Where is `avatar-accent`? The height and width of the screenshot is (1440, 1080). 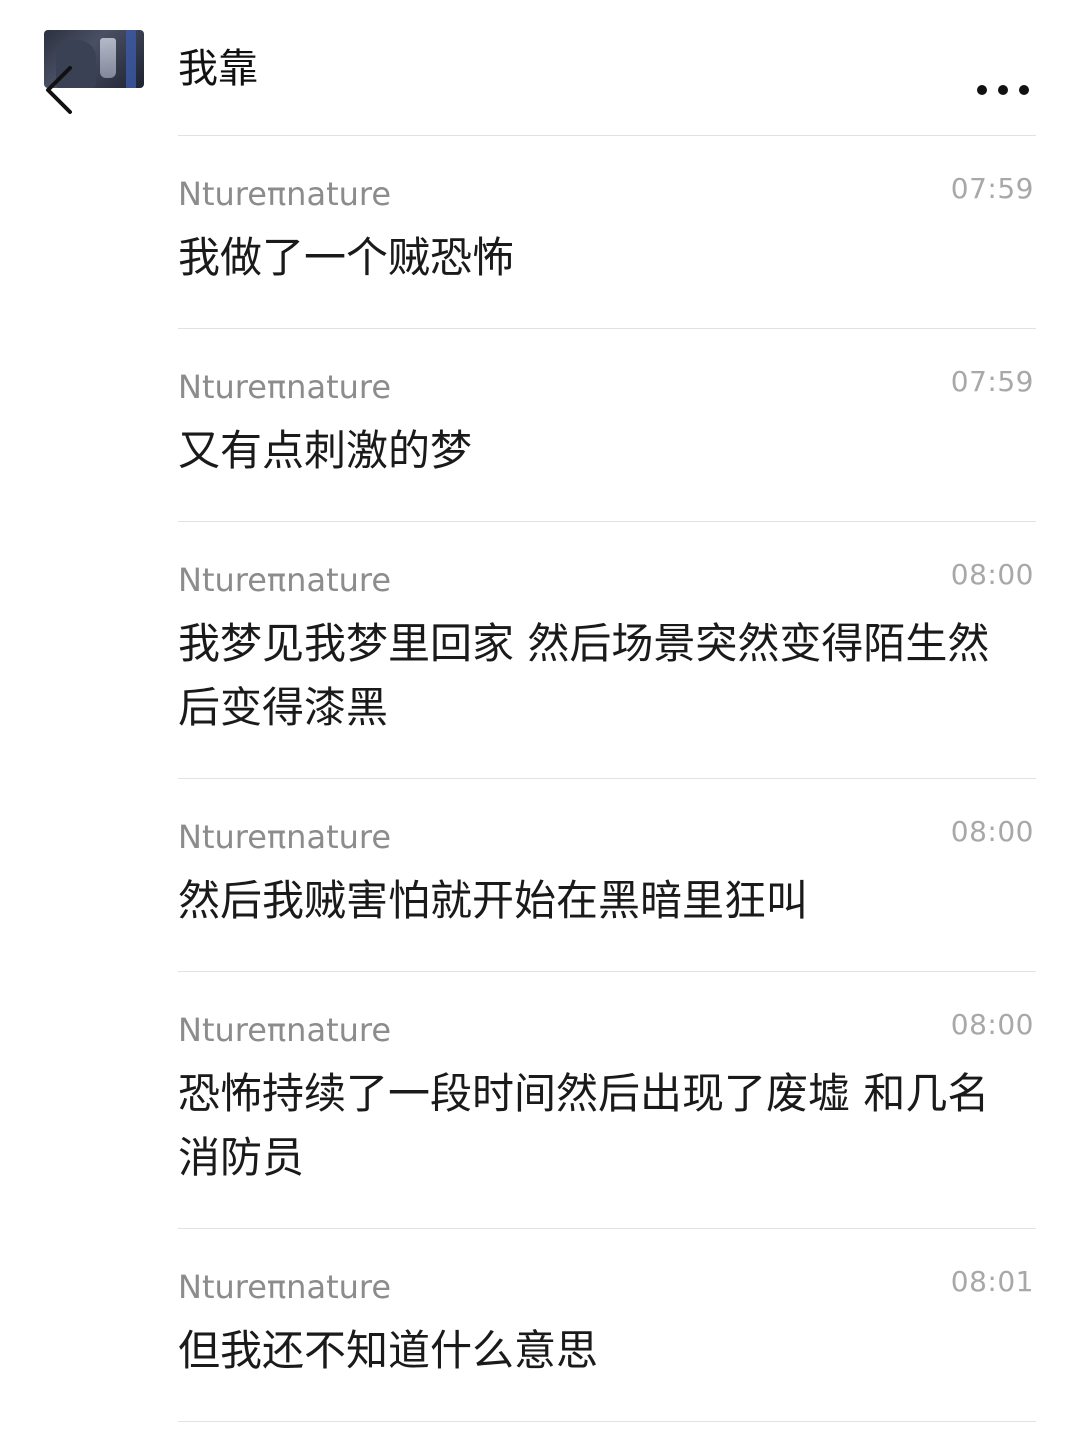
avatar-accent is located at coordinates (131, 59).